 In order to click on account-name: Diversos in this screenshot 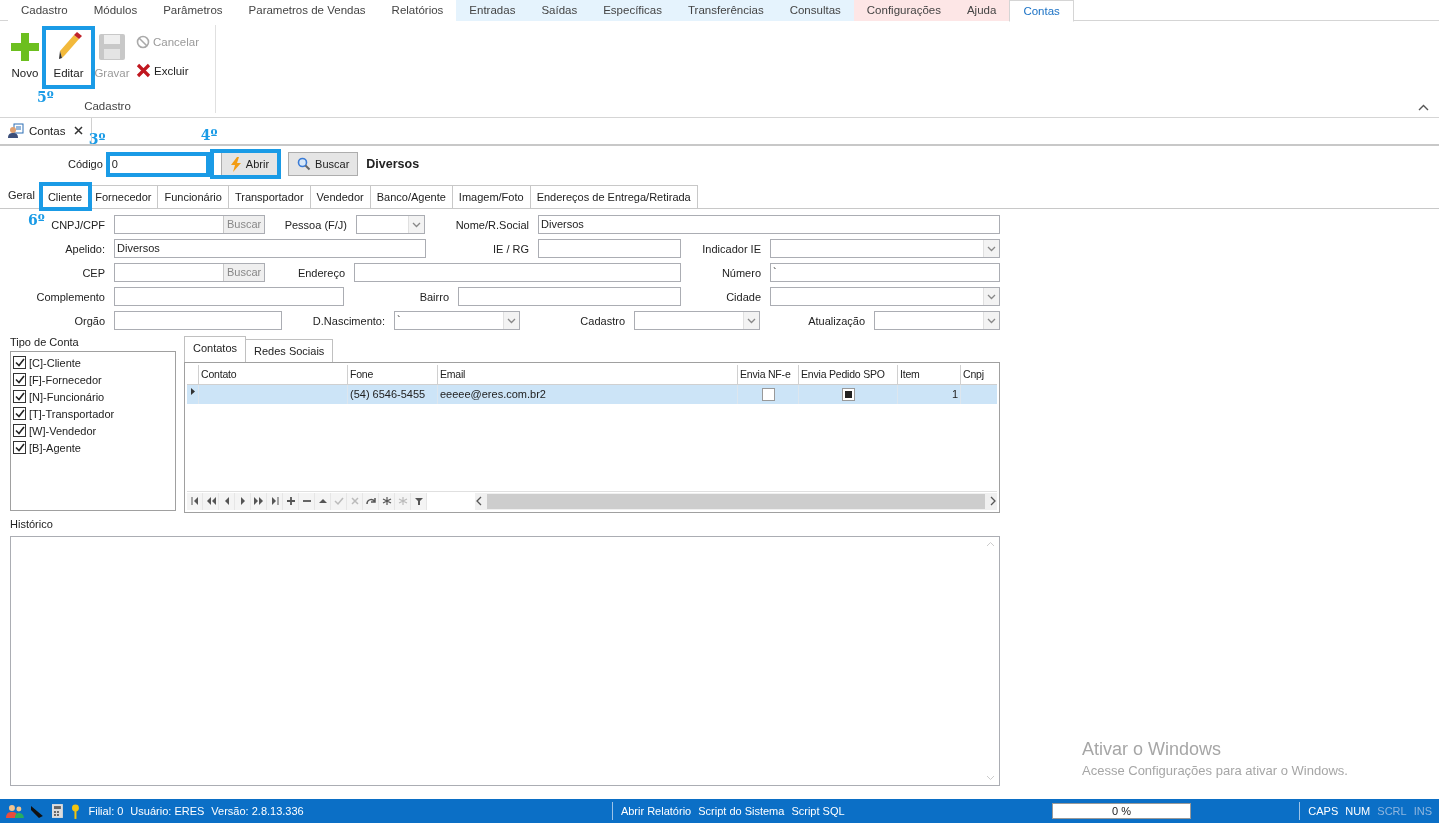, I will do `click(393, 164)`.